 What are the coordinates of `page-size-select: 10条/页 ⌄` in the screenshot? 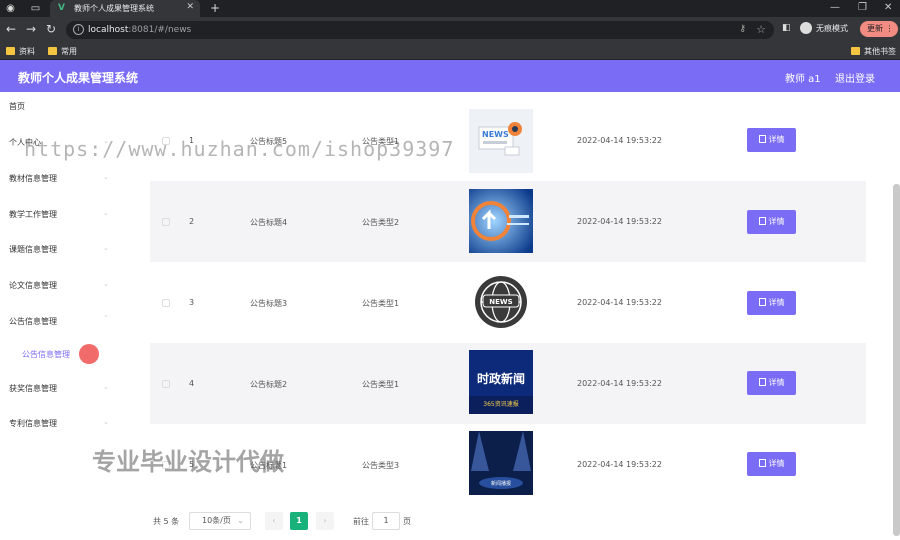 It's located at (220, 521).